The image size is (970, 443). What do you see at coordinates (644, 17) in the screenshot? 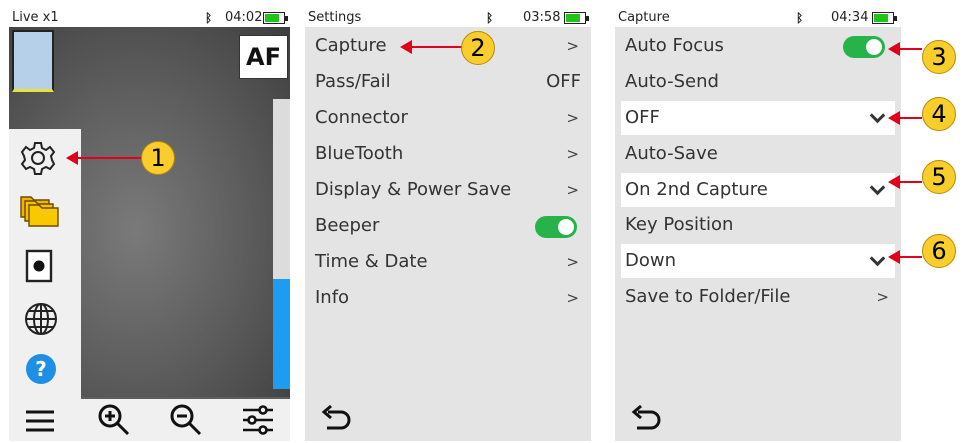
I see `status-title: Capture` at bounding box center [644, 17].